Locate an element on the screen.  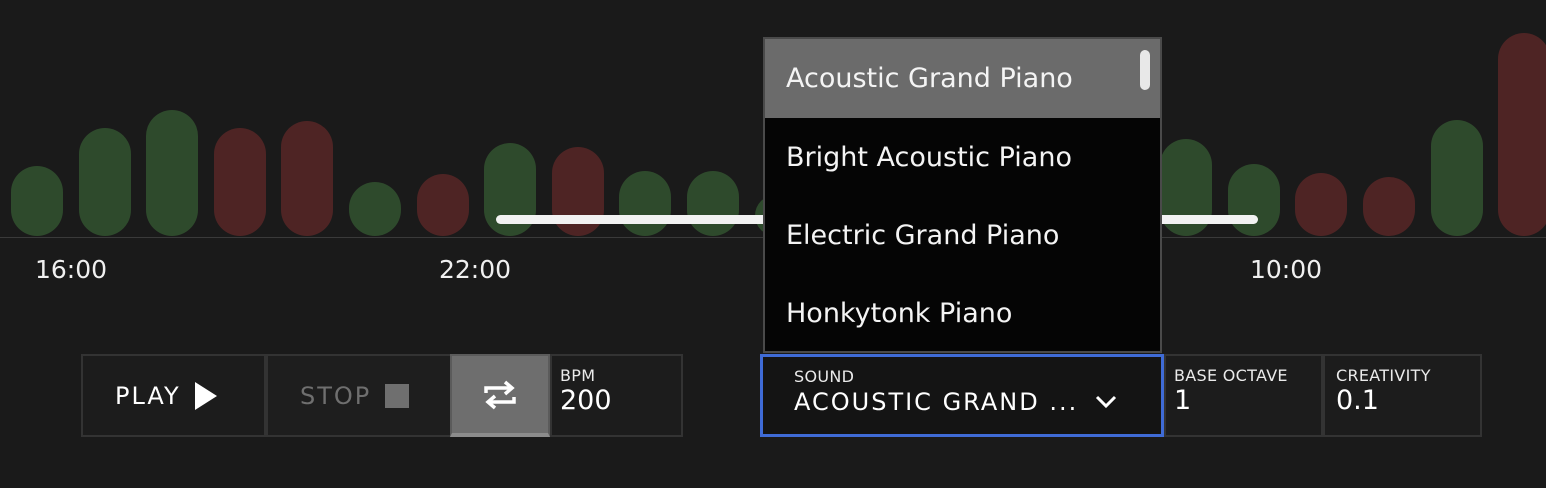
dropdown-scrollbar is located at coordinates (1145, 70).